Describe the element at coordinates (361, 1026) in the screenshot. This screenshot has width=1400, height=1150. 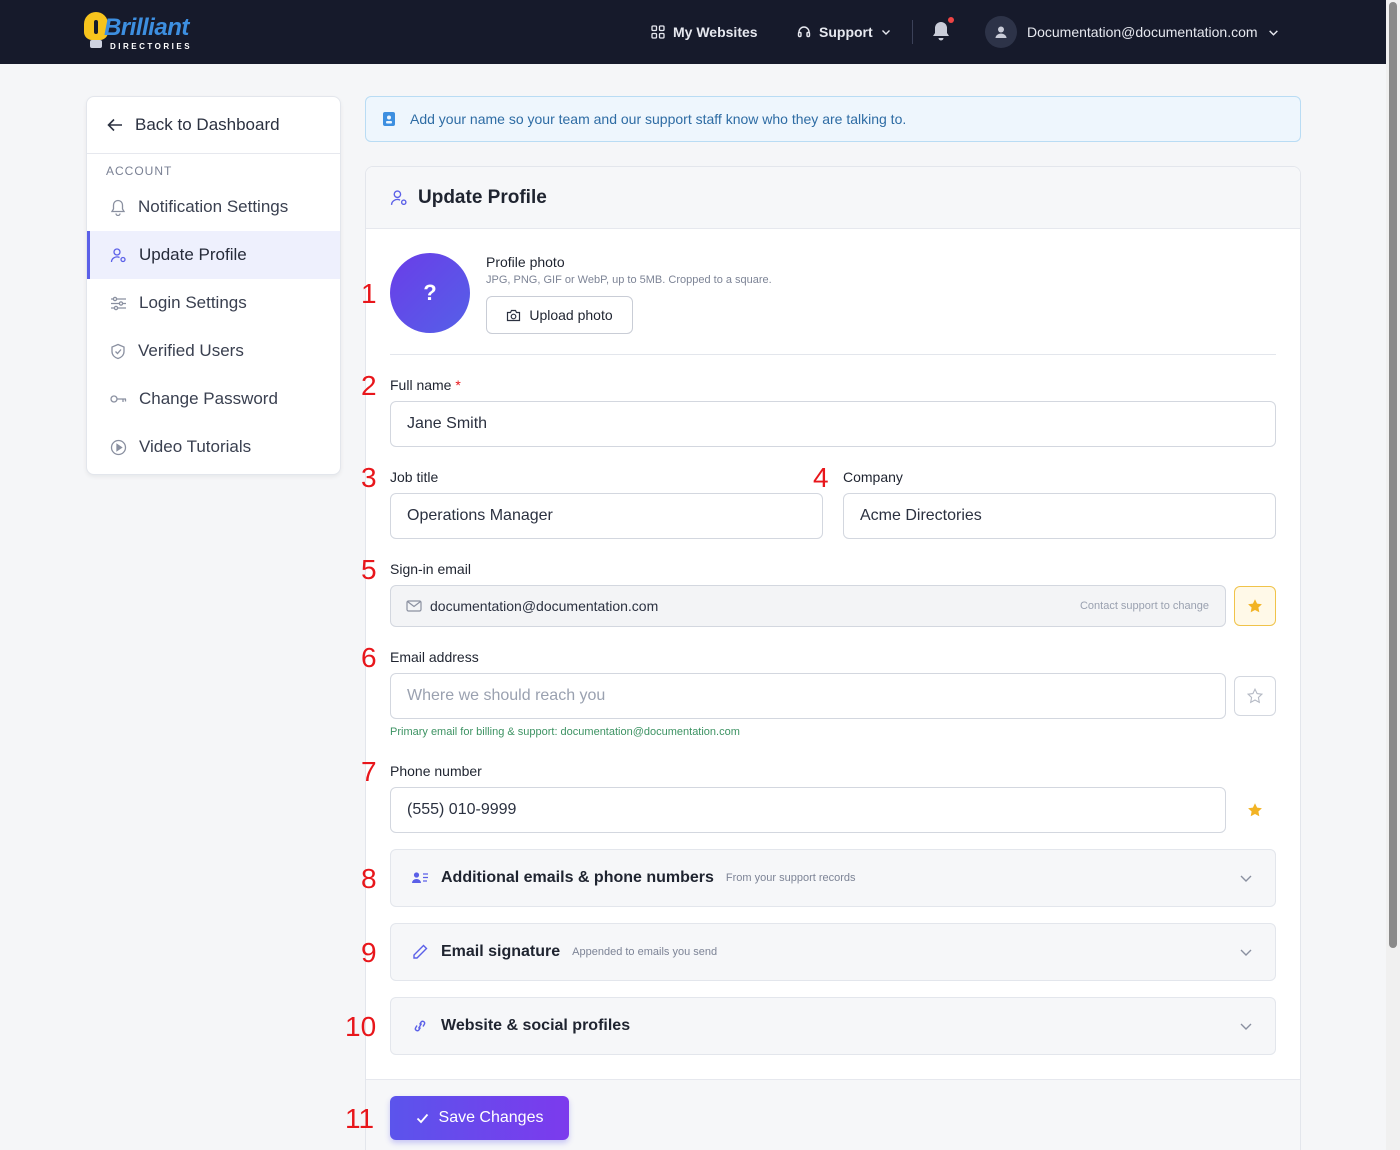
I see `annotation-number: 10` at that location.